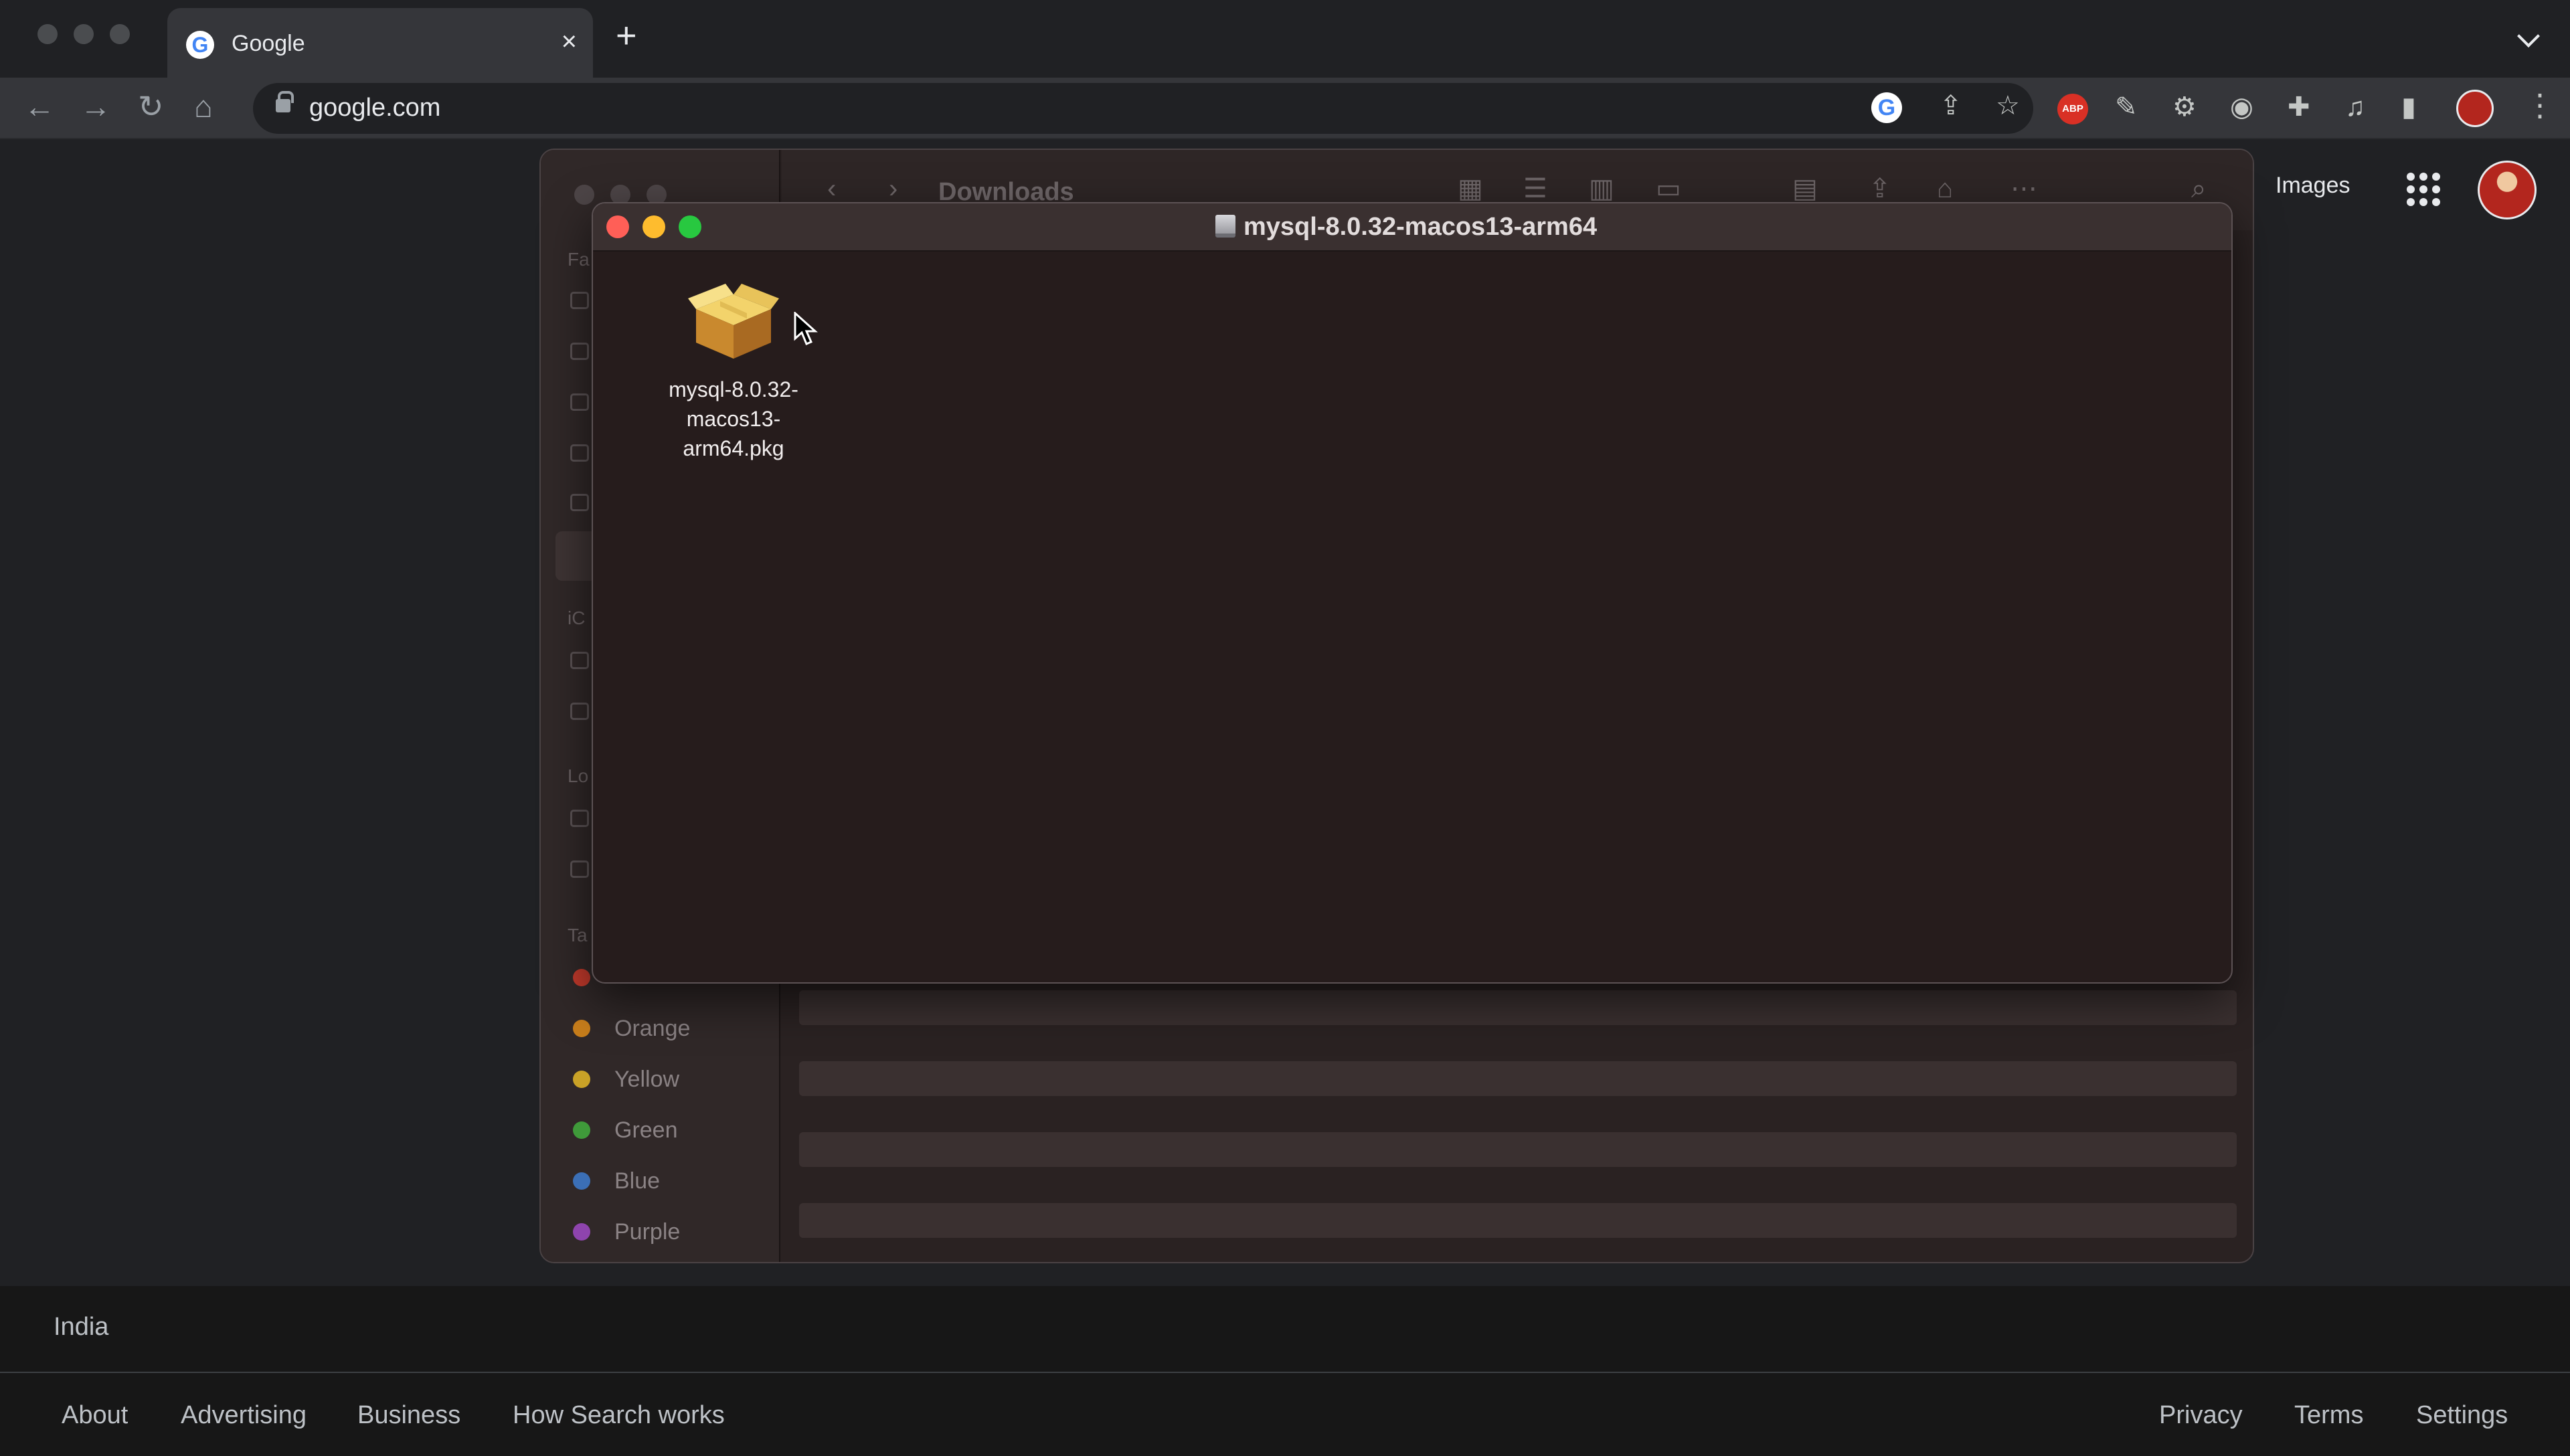  What do you see at coordinates (637, 1181) in the screenshot?
I see `tag-label: Blue` at bounding box center [637, 1181].